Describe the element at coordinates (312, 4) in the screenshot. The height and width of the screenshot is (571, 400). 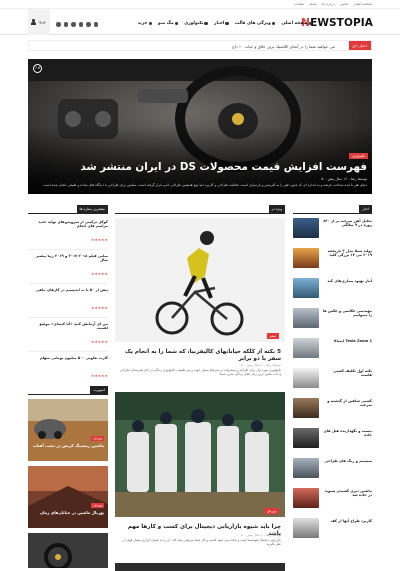
I see `top-link: مجله` at that location.